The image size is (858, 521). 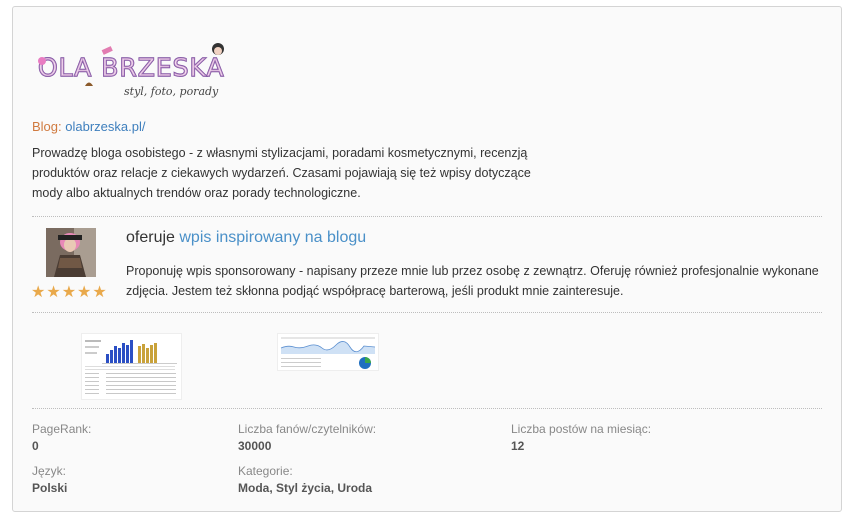 What do you see at coordinates (49, 479) in the screenshot?
I see `stat-language: Język: Polski` at bounding box center [49, 479].